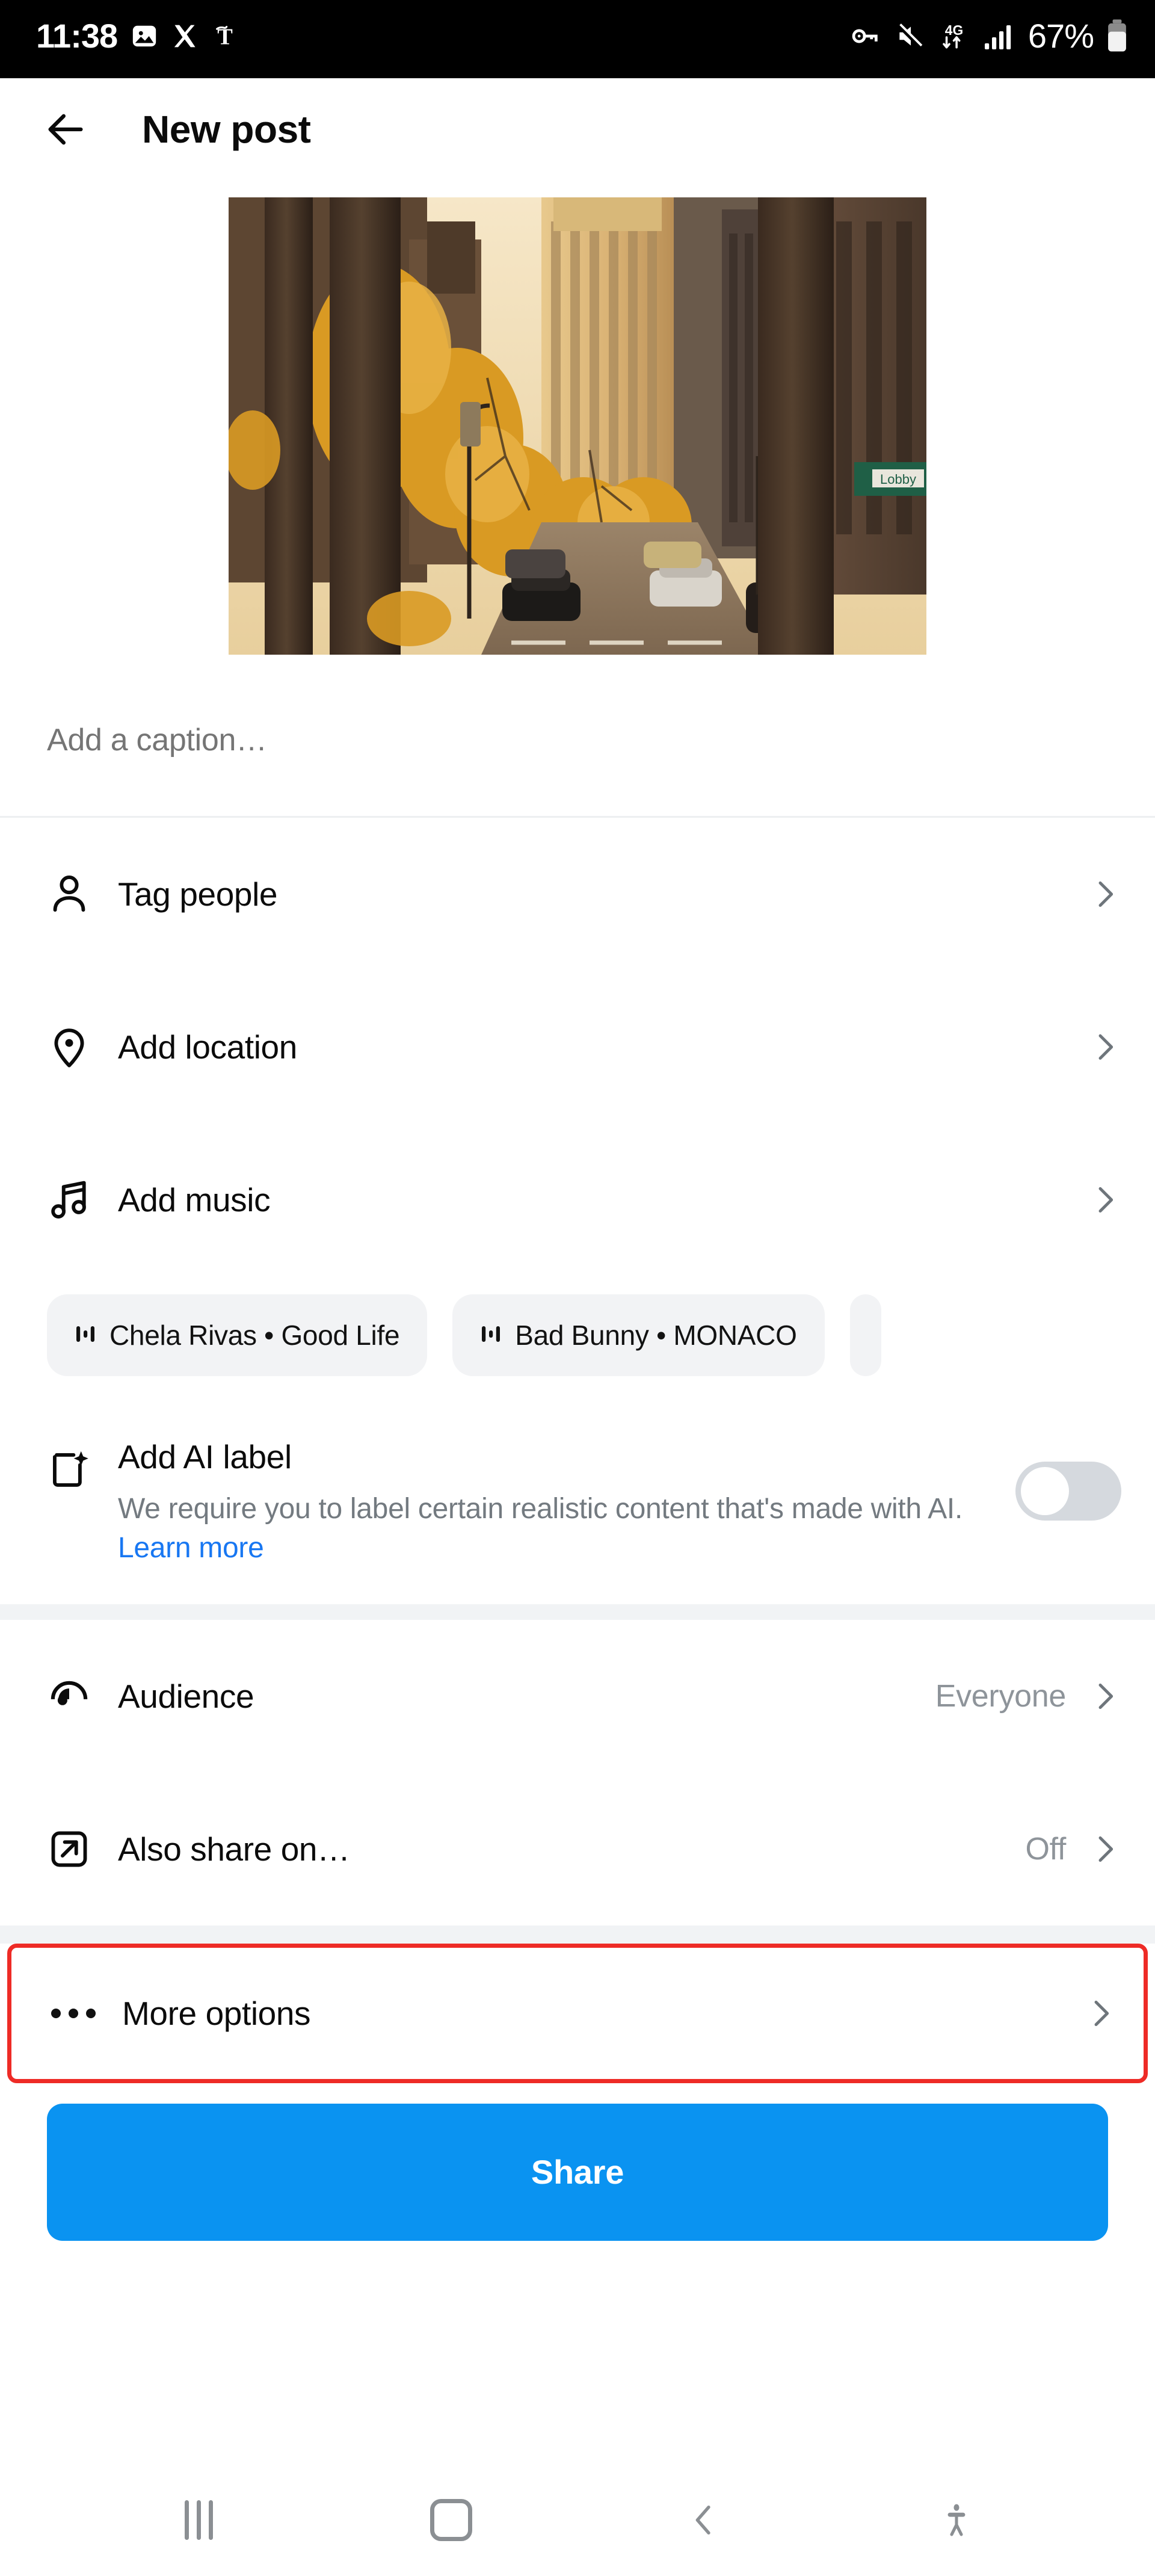  Describe the element at coordinates (78, 1849) in the screenshot. I see `share-arrow-icon` at that location.